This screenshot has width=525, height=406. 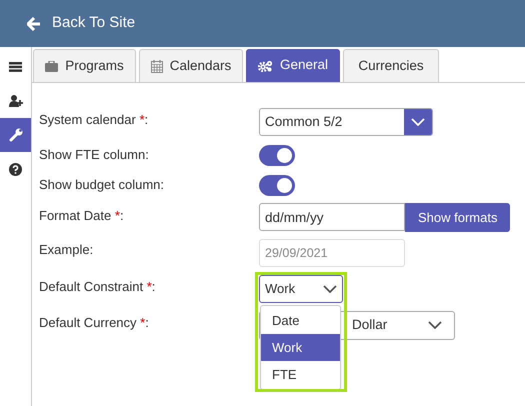 I want to click on add-user-icon, so click(x=15, y=101).